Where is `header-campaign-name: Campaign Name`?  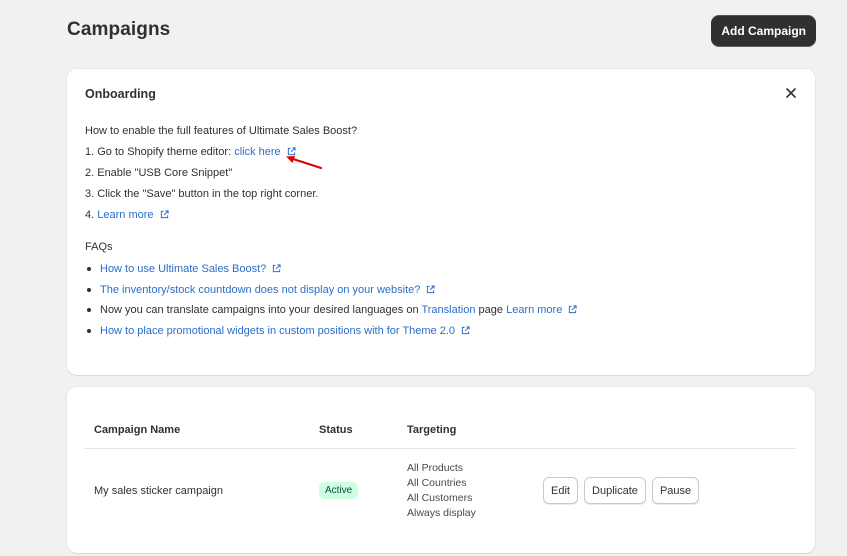 header-campaign-name: Campaign Name is located at coordinates (197, 431).